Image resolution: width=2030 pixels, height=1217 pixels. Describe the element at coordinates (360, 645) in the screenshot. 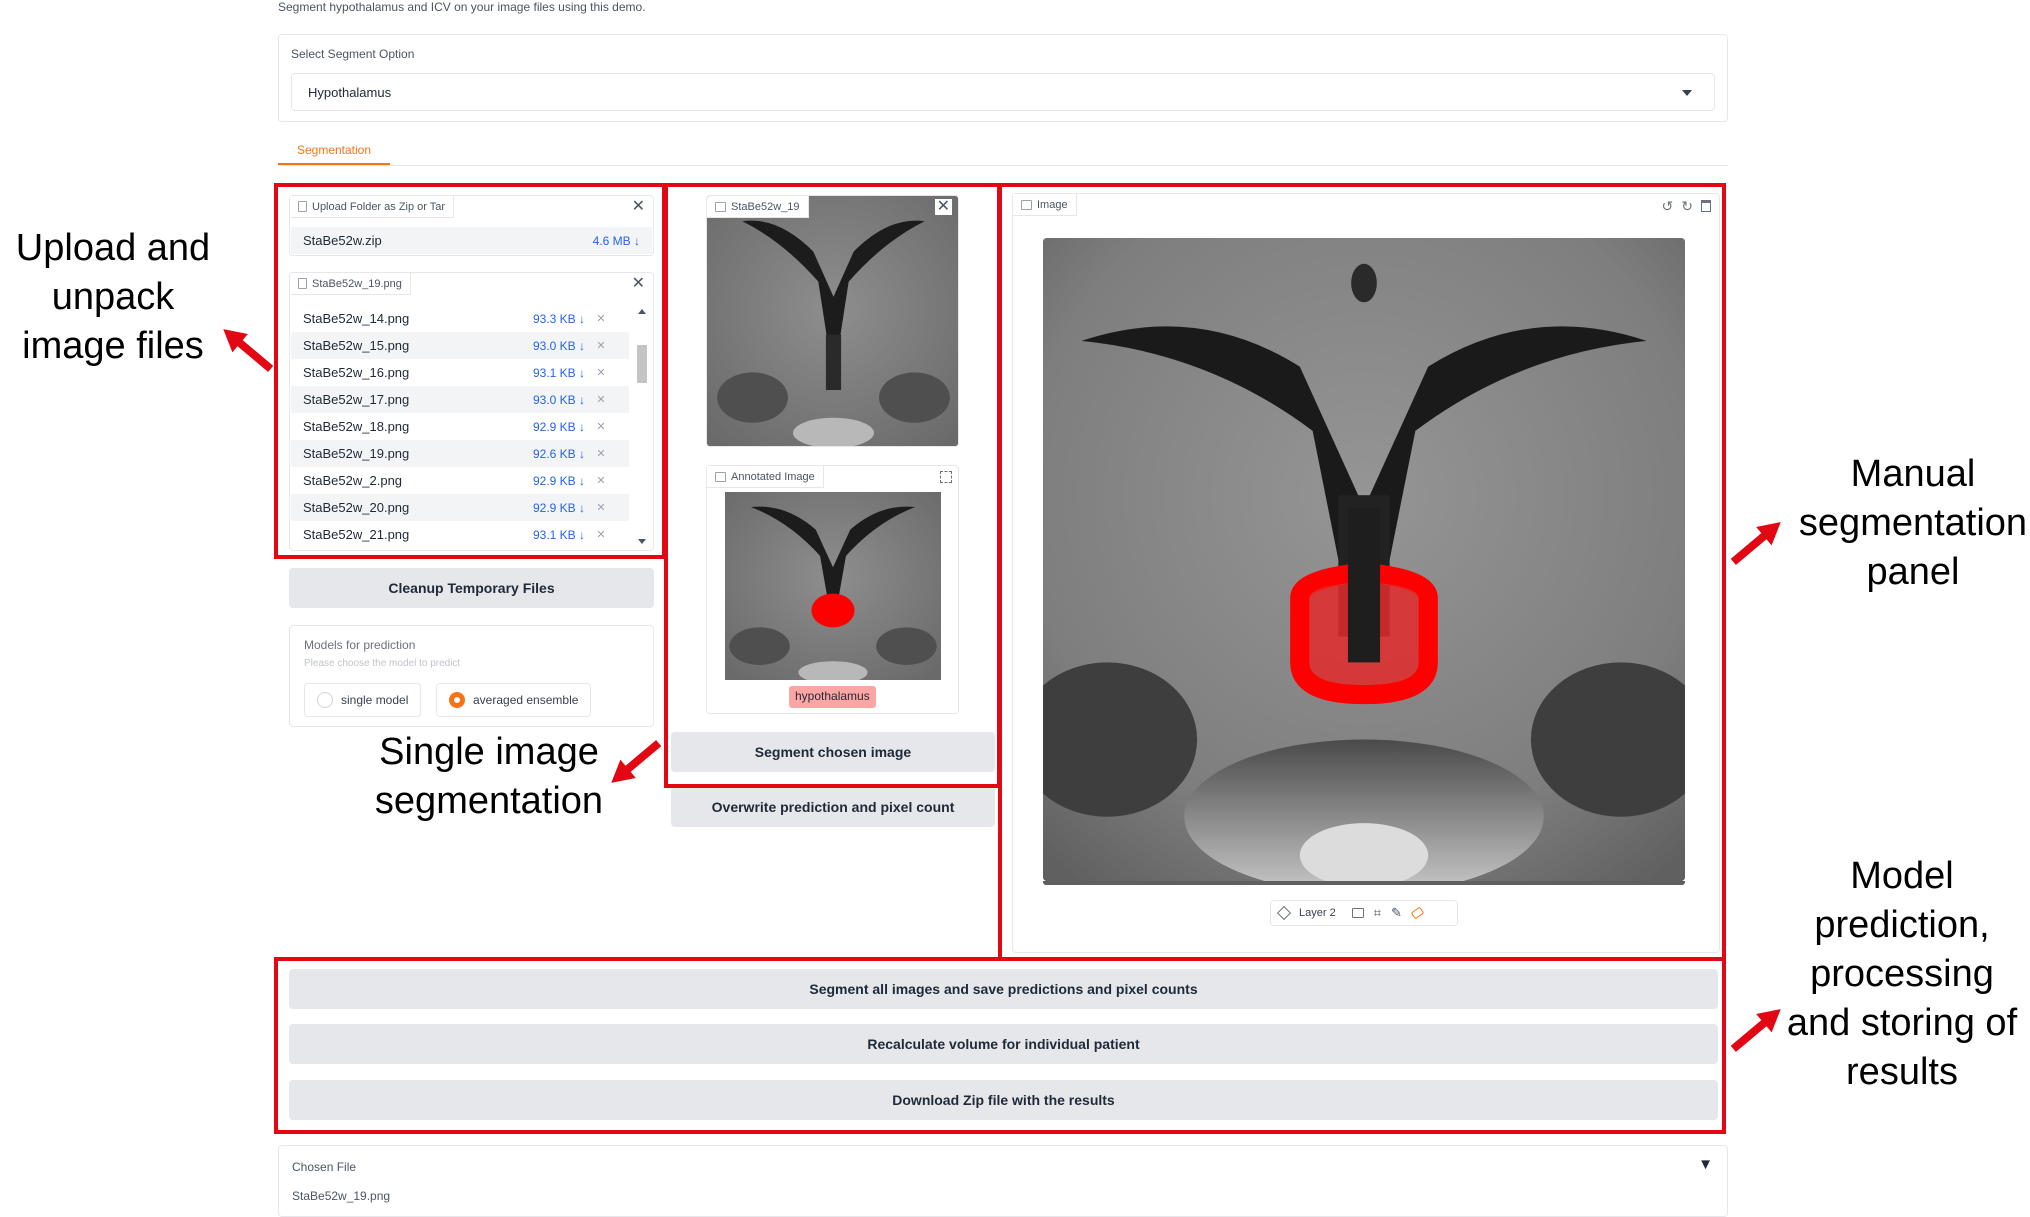

I see `models-label: Models for prediction` at that location.